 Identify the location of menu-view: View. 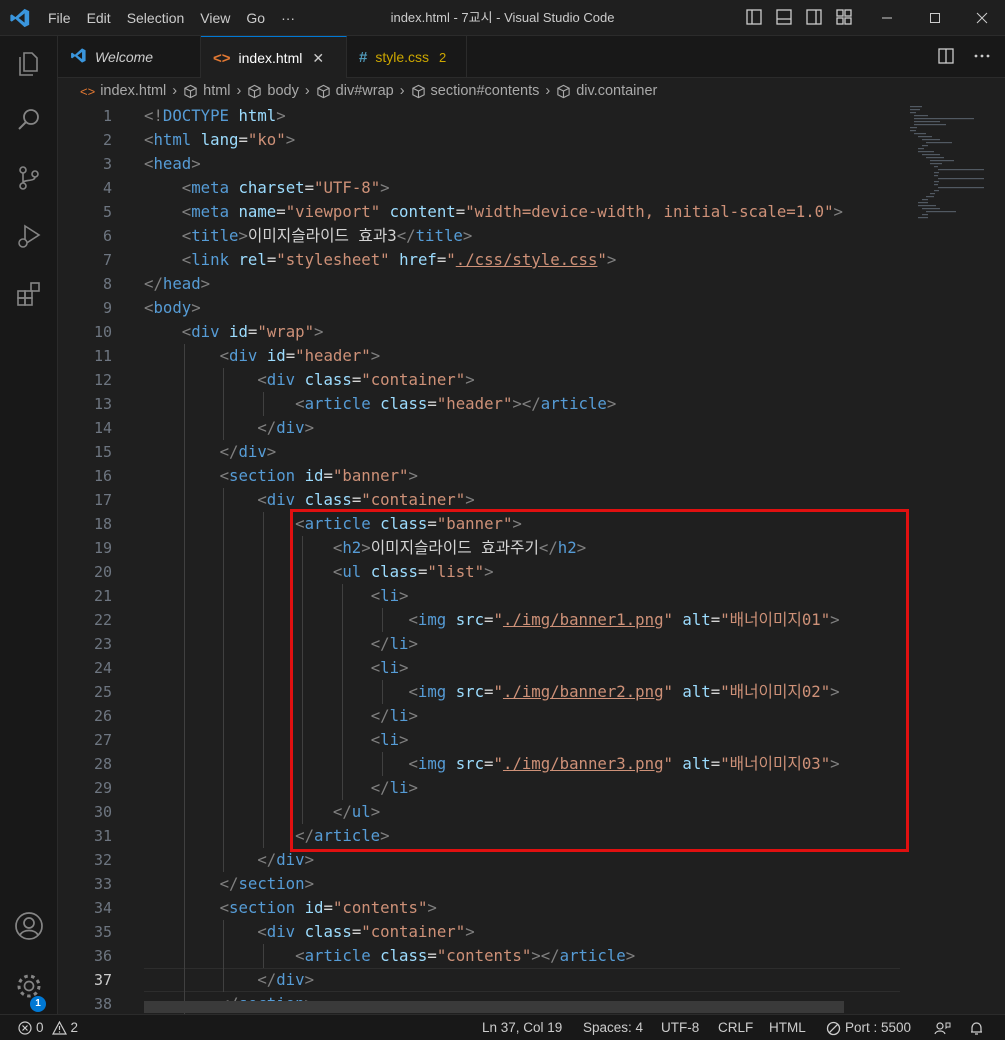
(215, 18).